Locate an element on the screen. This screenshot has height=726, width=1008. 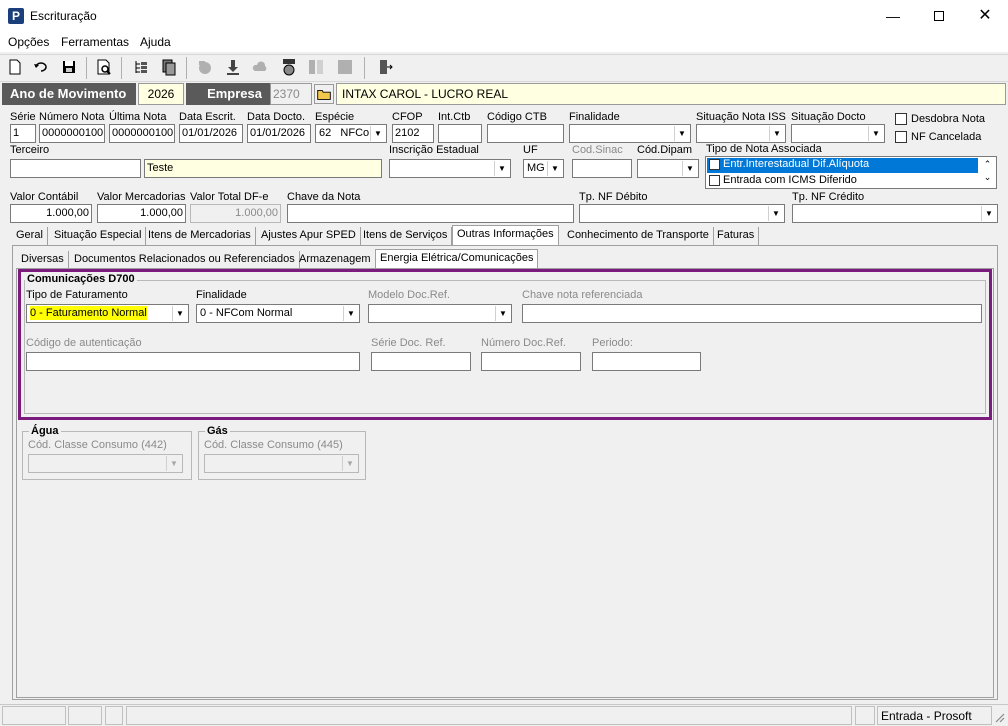
subtab-energia-eletrica: Energia Elétrica/Comunicações is located at coordinates (457, 259).